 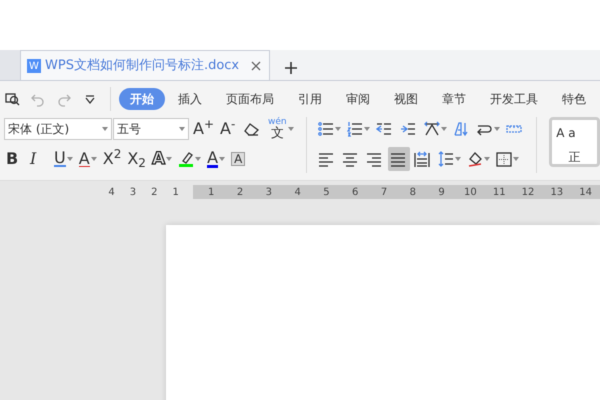 What do you see at coordinates (64, 99) in the screenshot?
I see `redo-icon` at bounding box center [64, 99].